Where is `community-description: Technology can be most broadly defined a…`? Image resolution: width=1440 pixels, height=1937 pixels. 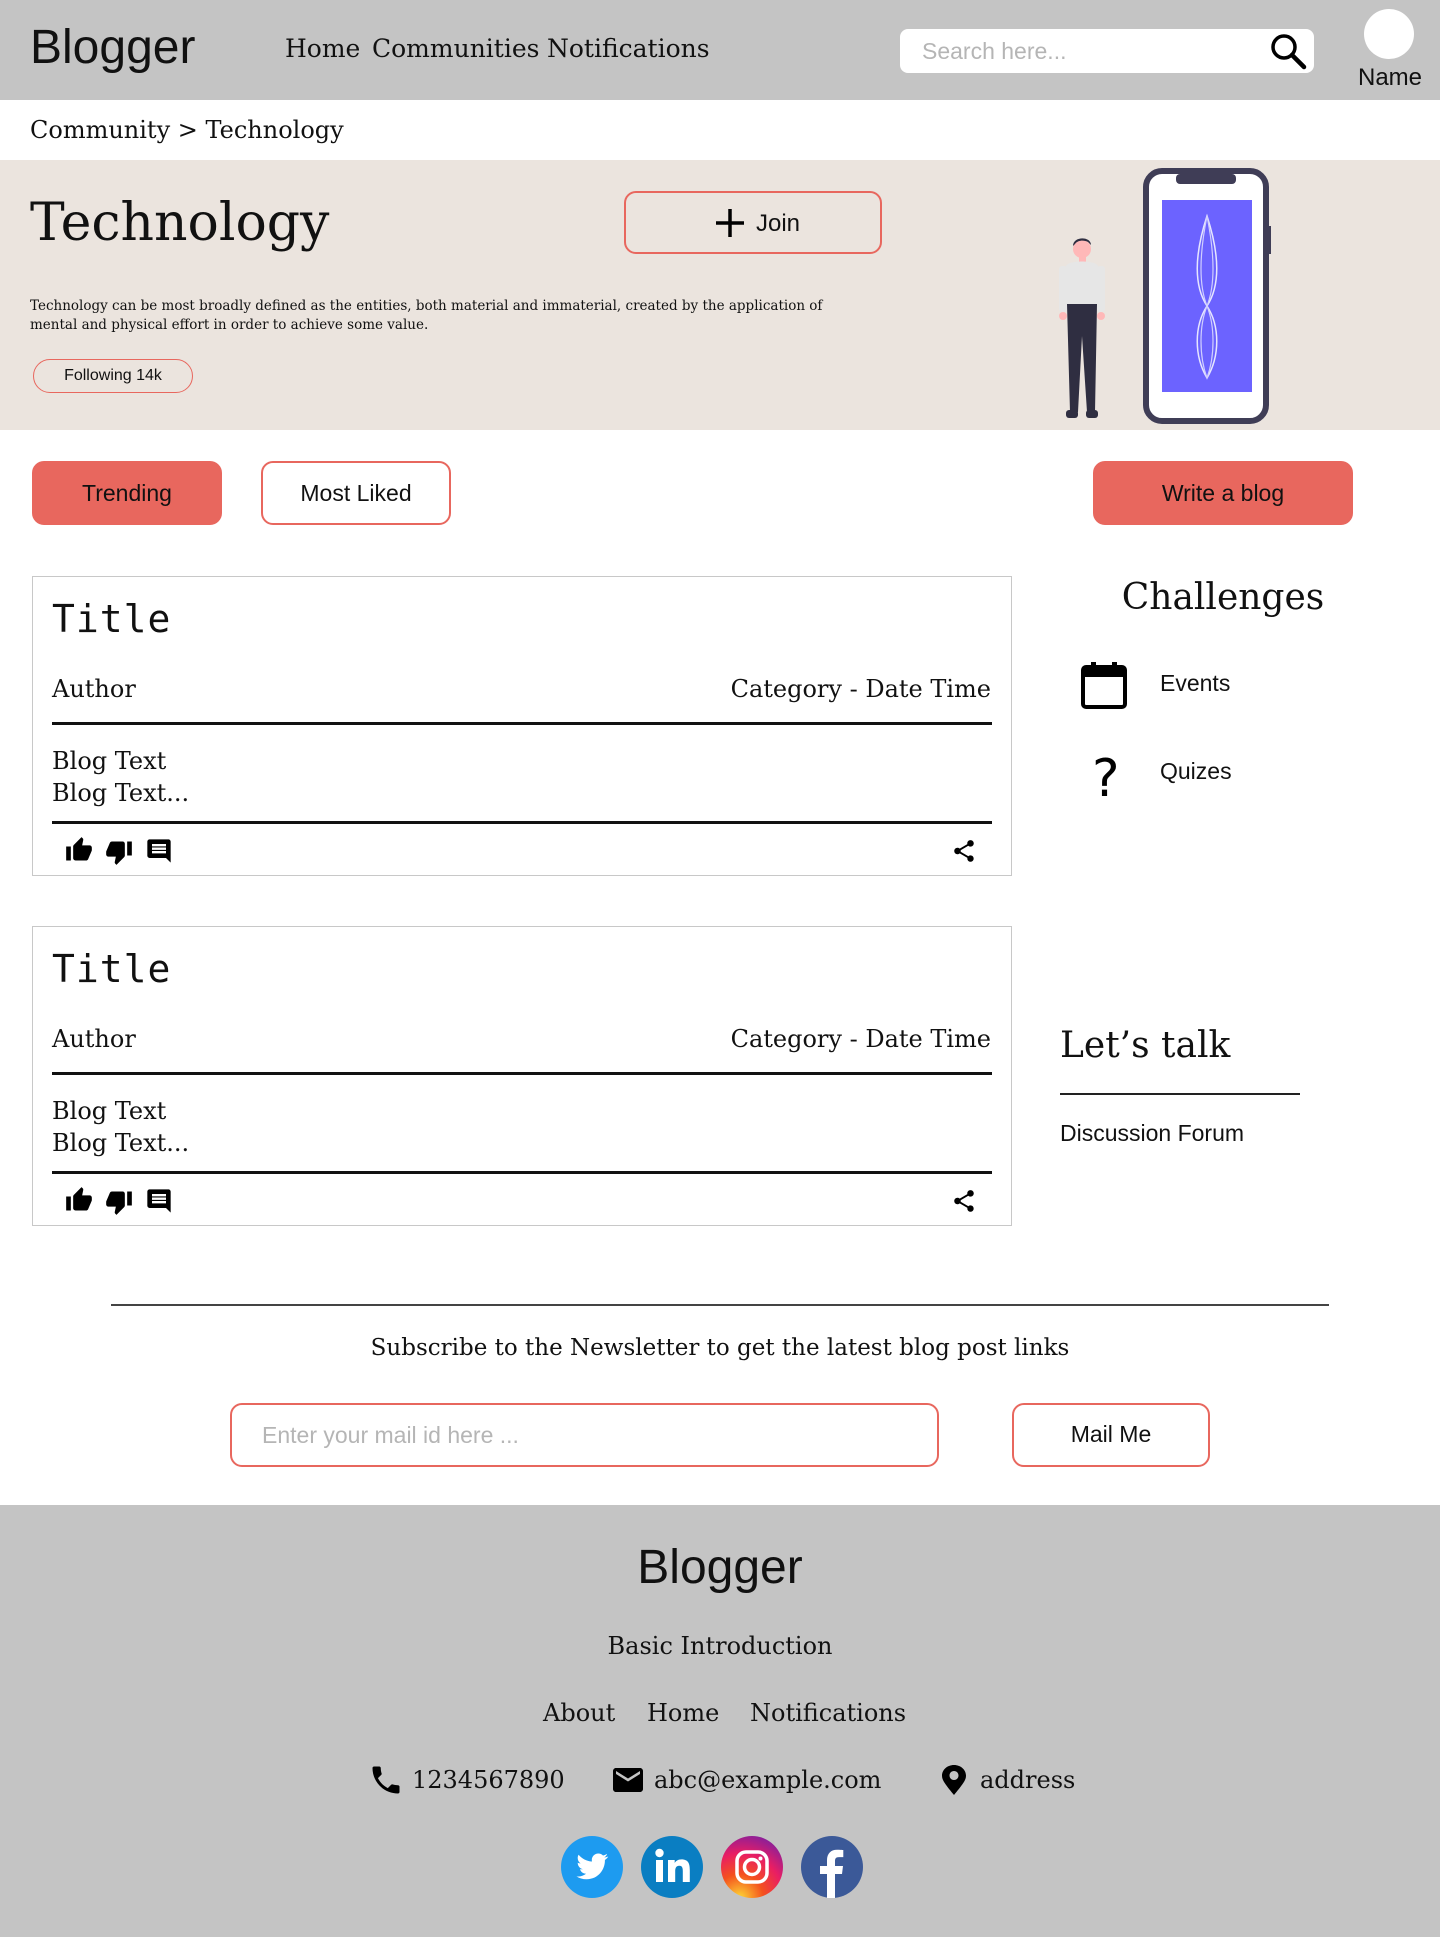
community-description: Technology can be most broadly defined a… is located at coordinates (426, 315).